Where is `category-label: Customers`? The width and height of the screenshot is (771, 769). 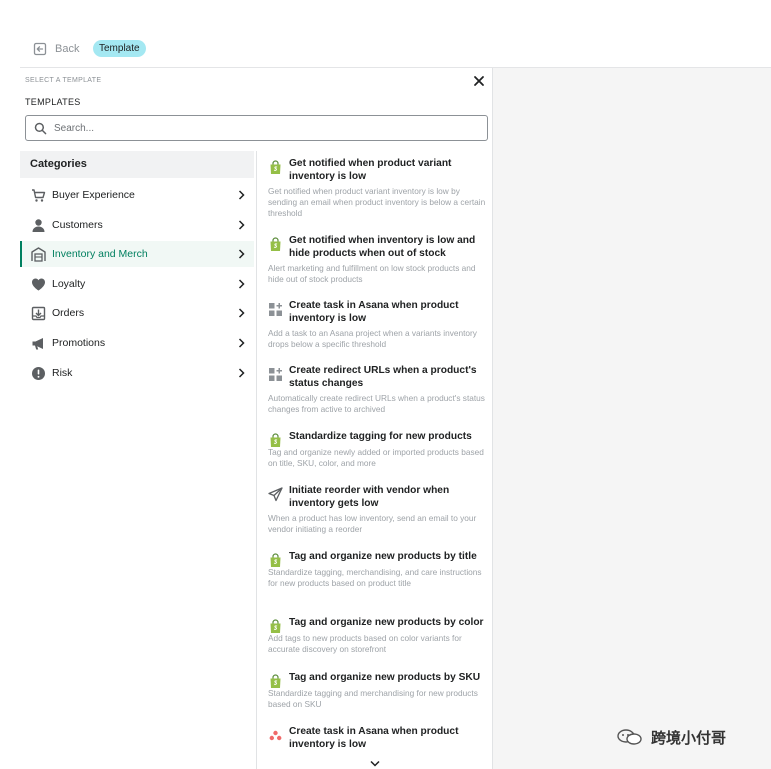
category-label: Customers is located at coordinates (77, 225).